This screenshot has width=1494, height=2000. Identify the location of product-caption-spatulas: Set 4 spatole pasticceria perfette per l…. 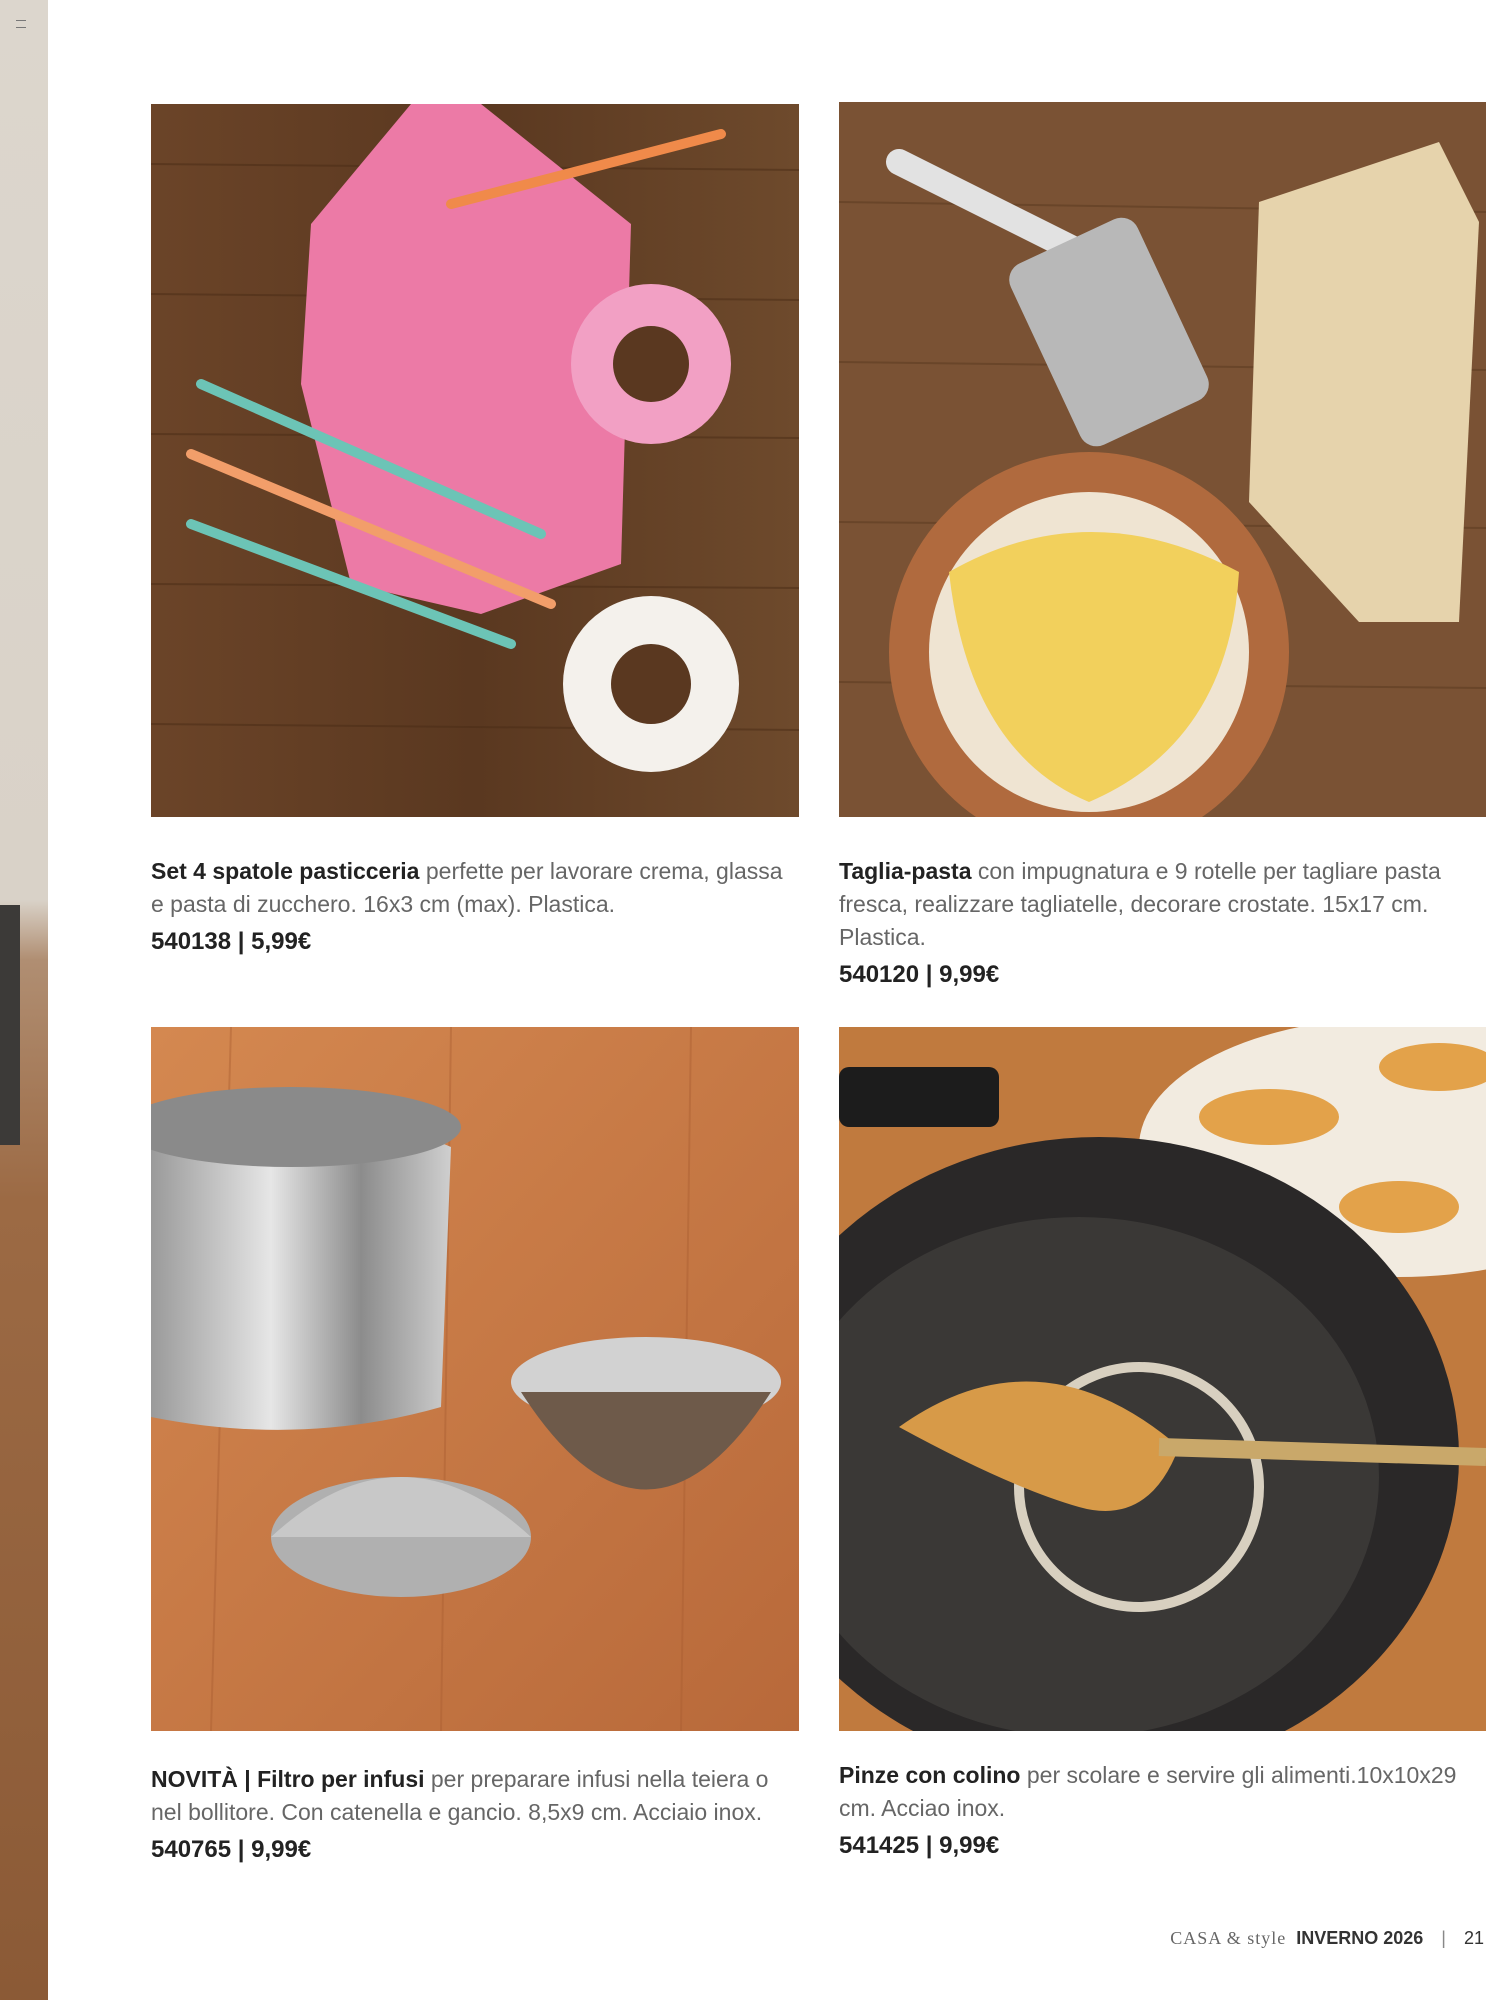
(475, 906).